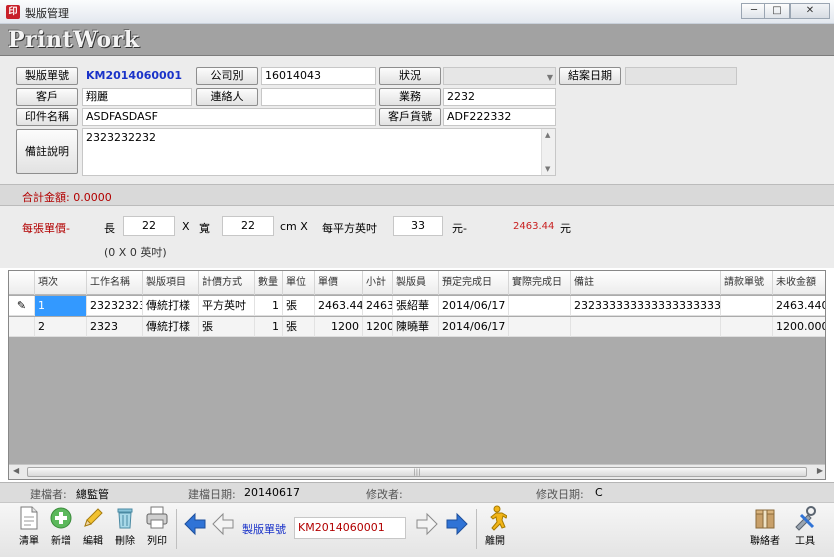  What do you see at coordinates (495, 528) in the screenshot?
I see `leave-button: 離開` at bounding box center [495, 528].